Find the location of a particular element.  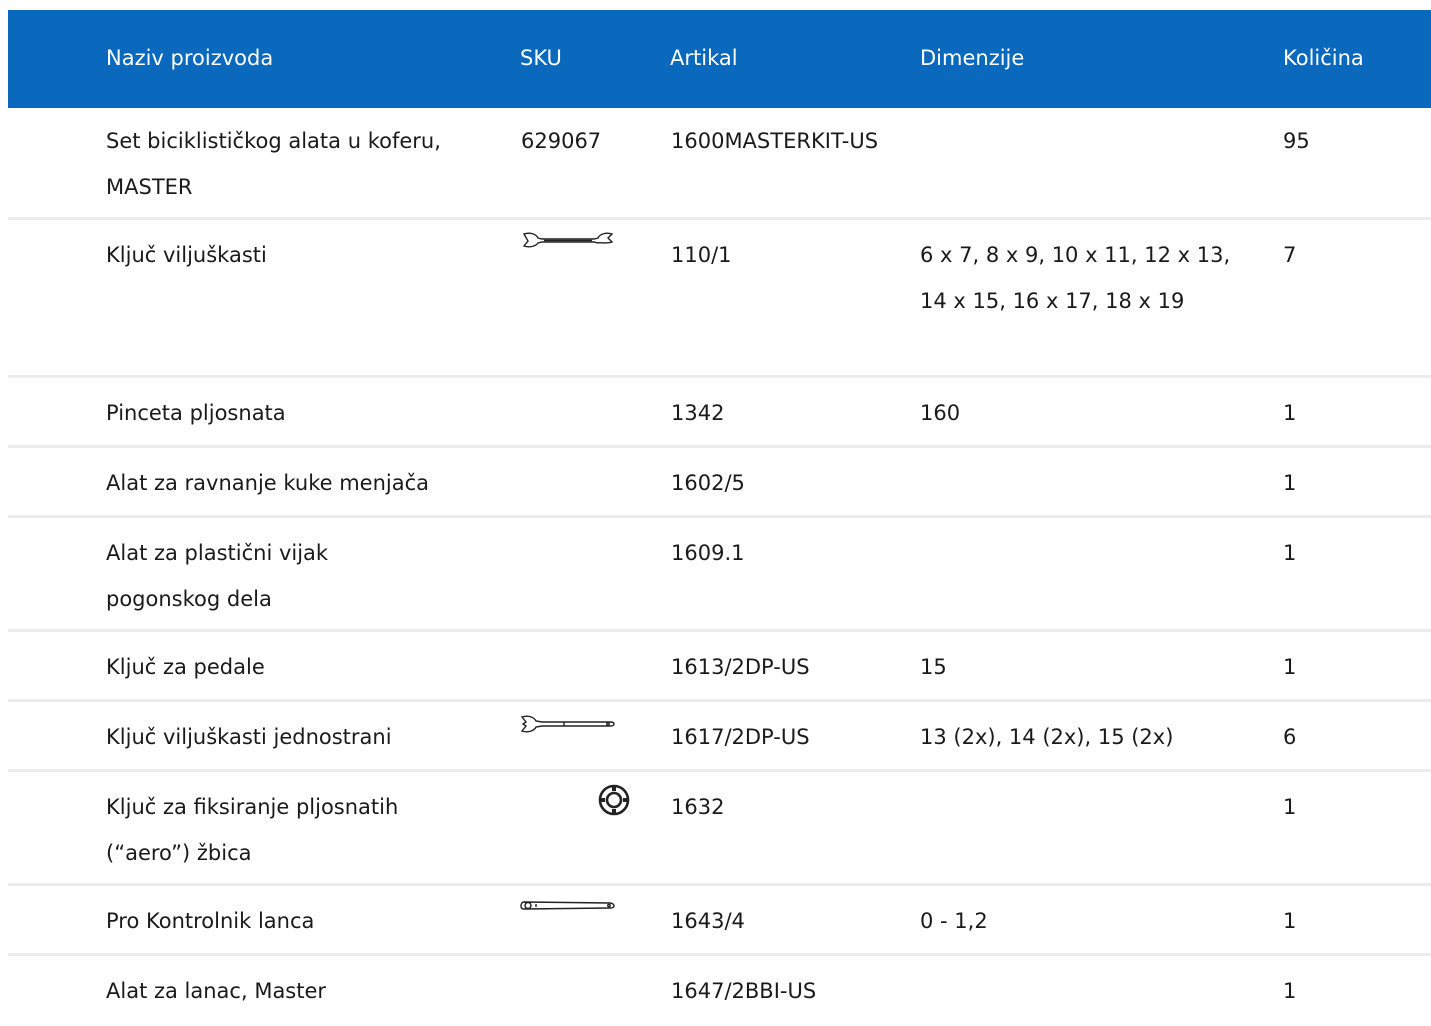

table-row: Pro Kontrolnik lanca 1643/4 0 - 1,2 1 is located at coordinates (719, 921).